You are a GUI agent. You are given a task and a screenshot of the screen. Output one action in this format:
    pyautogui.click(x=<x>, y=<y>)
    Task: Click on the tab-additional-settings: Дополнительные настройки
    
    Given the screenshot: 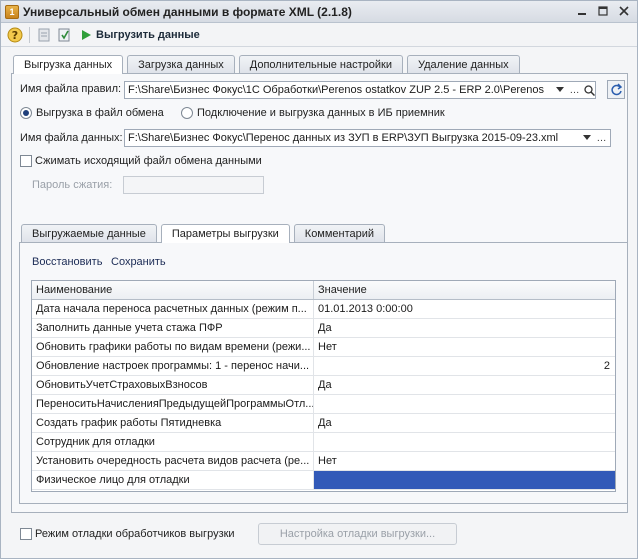 What is the action you would take?
    pyautogui.click(x=320, y=64)
    